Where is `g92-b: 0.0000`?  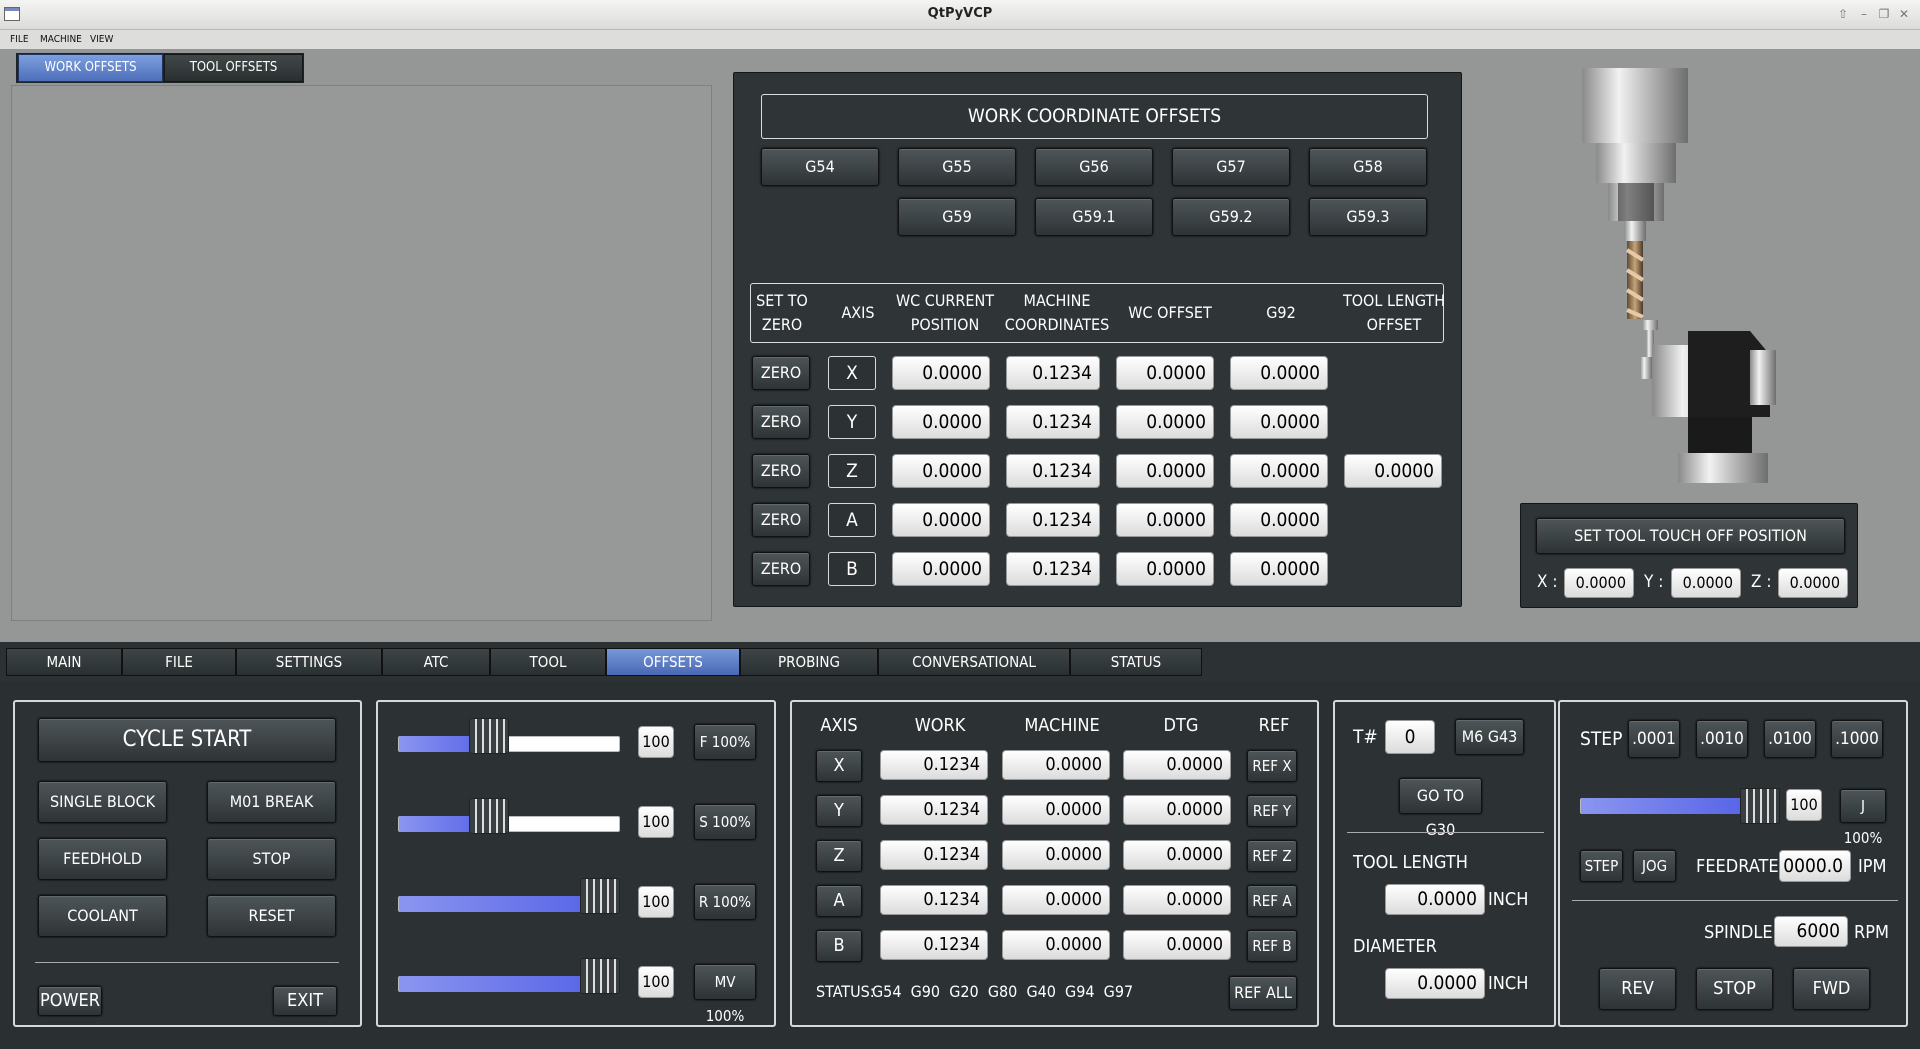 g92-b: 0.0000 is located at coordinates (1279, 569).